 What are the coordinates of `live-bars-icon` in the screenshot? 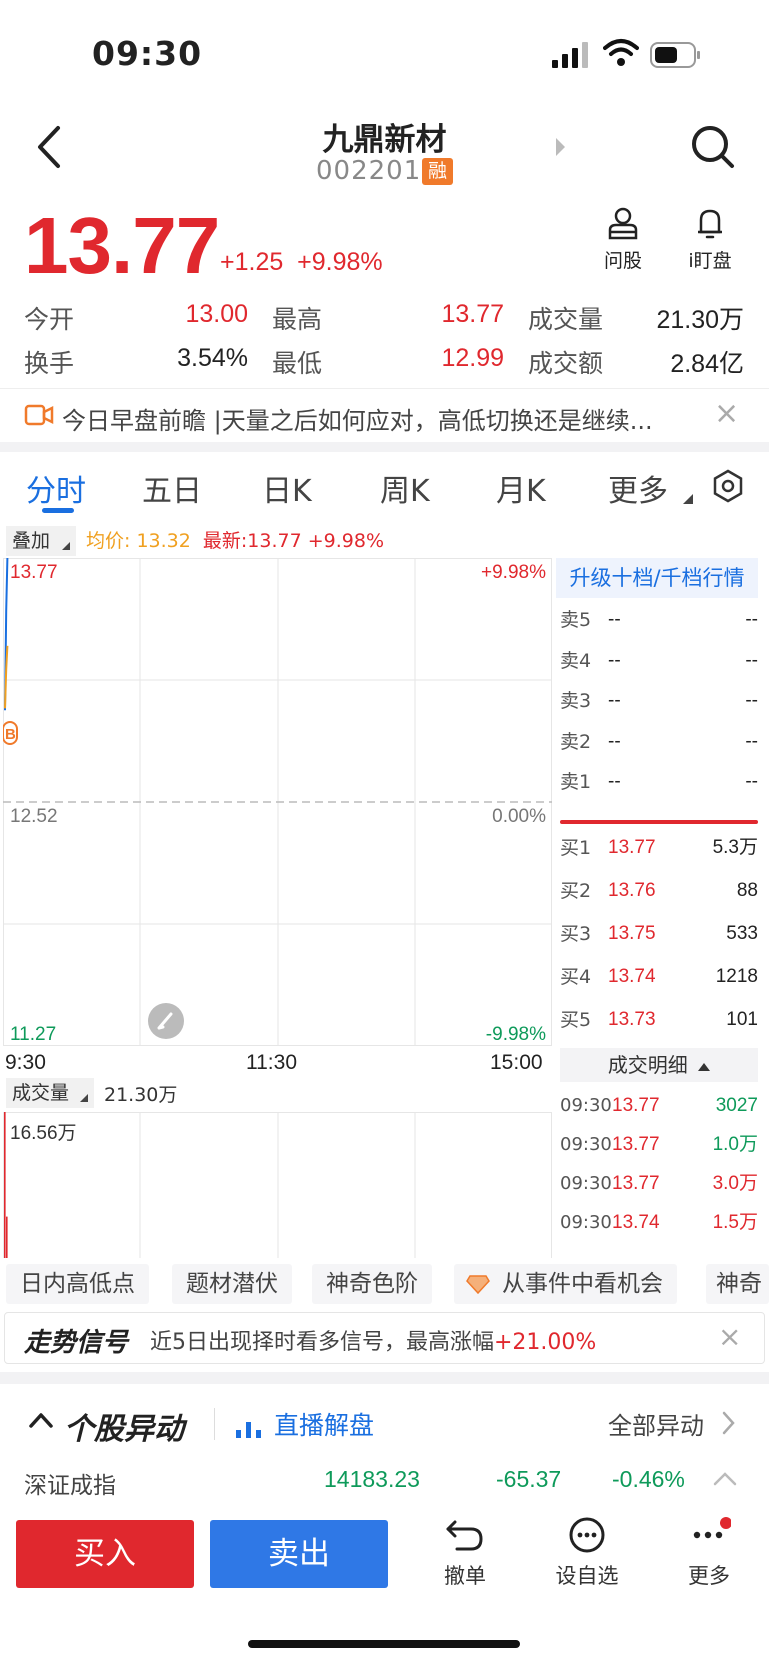 It's located at (248, 1430).